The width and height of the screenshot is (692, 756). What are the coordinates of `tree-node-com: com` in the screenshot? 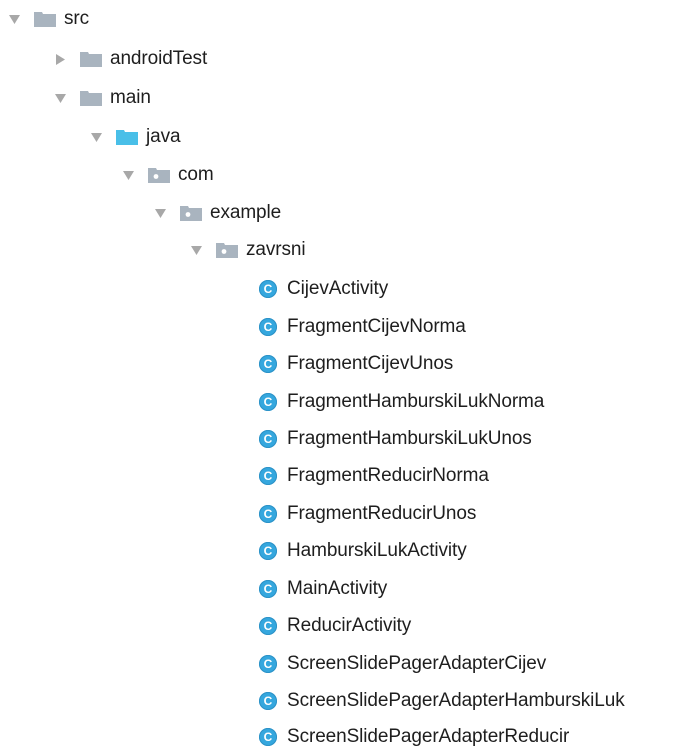 It's located at (168, 175).